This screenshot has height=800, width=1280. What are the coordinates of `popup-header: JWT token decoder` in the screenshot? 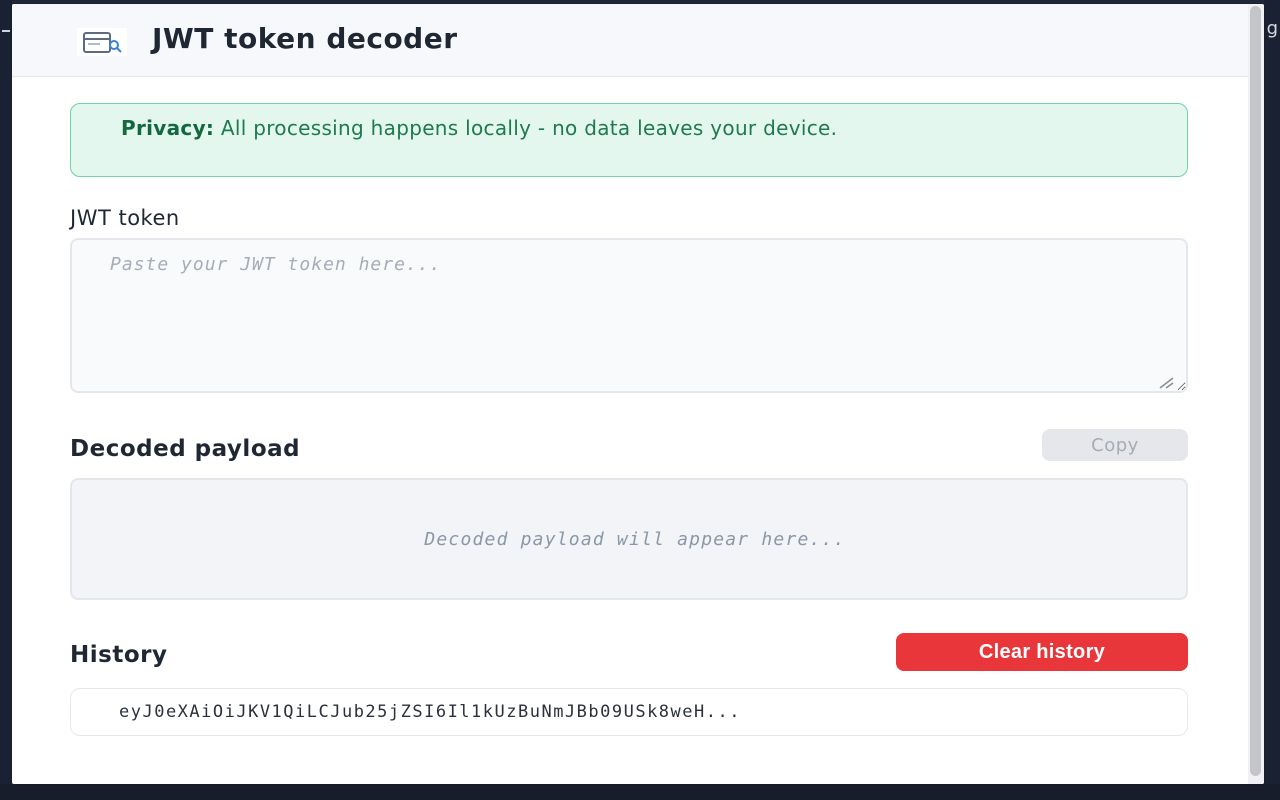 It's located at (630, 40).